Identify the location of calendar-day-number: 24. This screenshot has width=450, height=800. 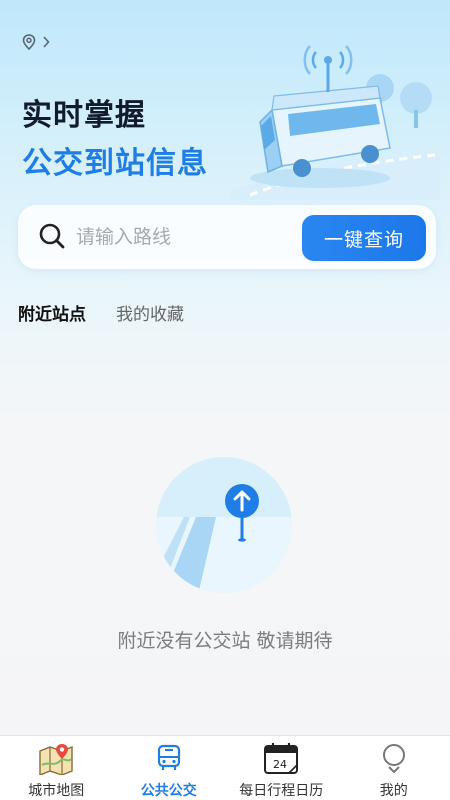
(280, 764).